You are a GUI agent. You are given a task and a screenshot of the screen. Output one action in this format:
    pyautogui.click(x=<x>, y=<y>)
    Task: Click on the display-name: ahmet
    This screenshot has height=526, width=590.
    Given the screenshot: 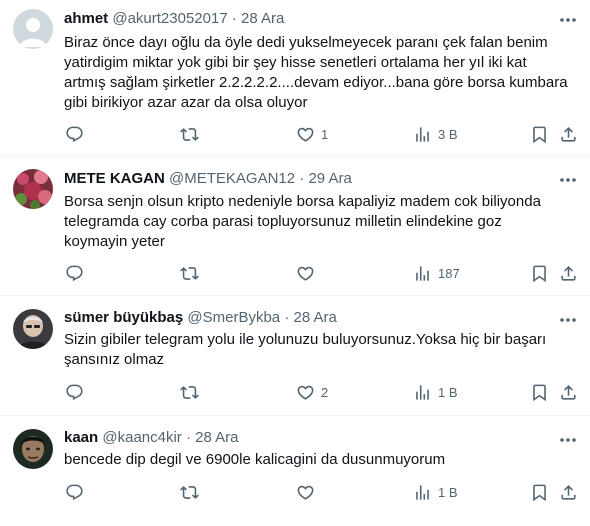 What is the action you would take?
    pyautogui.click(x=86, y=18)
    